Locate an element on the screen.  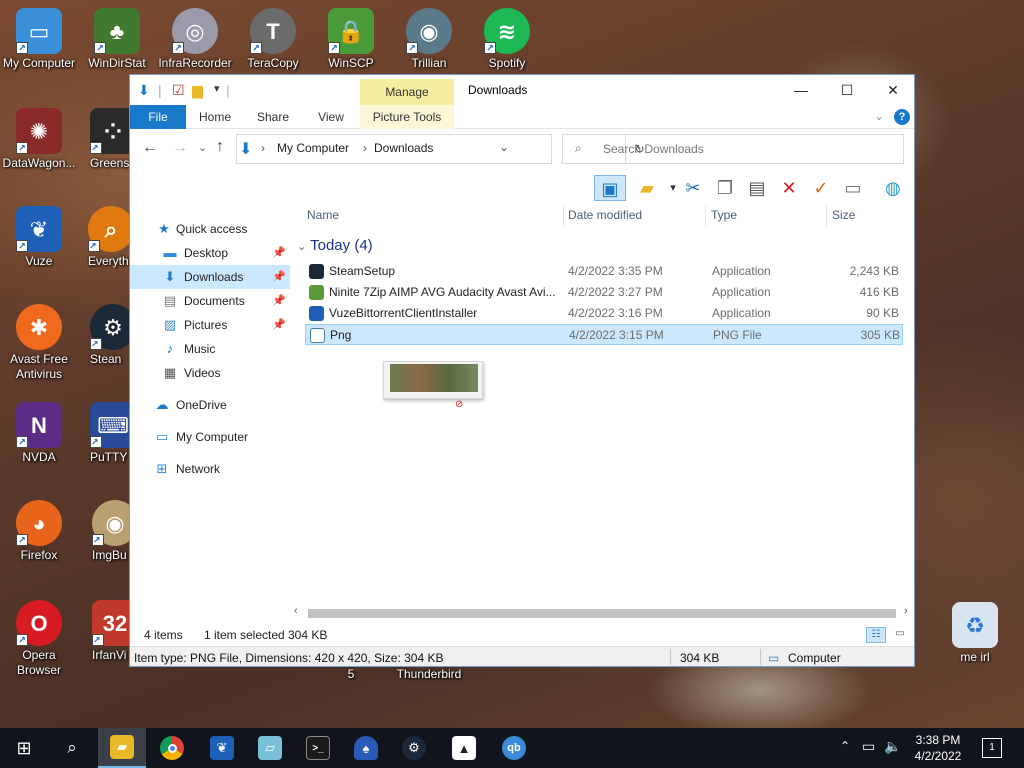
start-button: ⊞ is located at coordinates (24, 748).